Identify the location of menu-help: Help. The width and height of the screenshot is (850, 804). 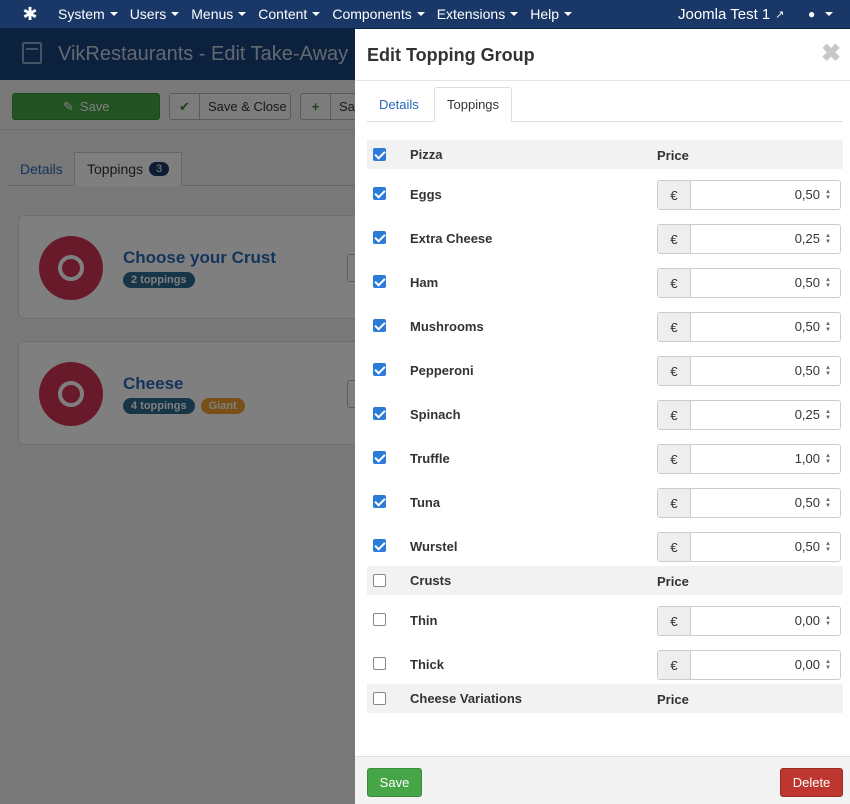
(551, 14).